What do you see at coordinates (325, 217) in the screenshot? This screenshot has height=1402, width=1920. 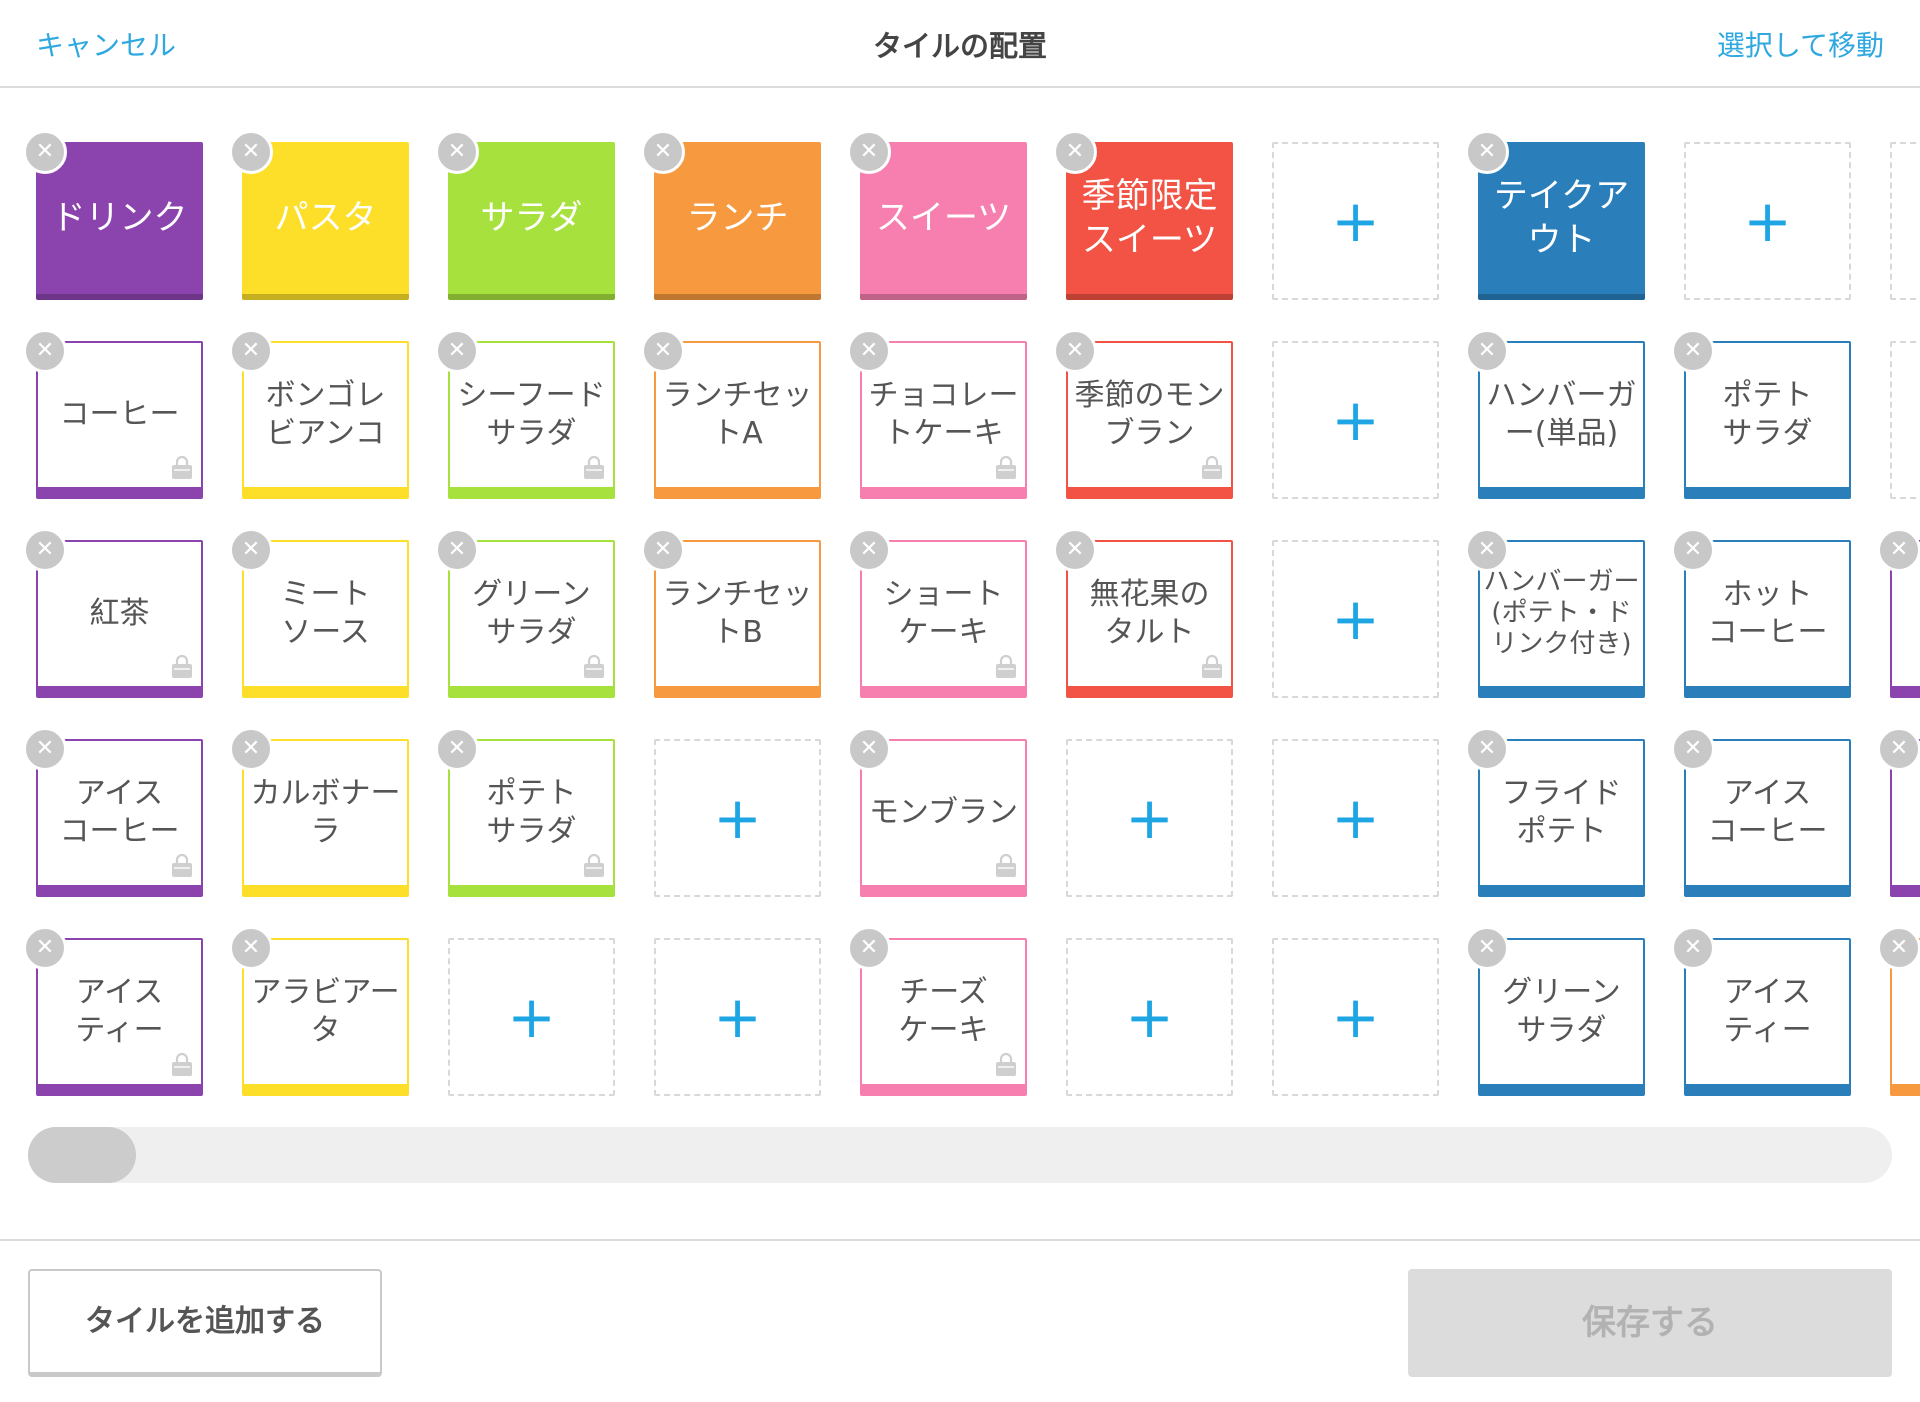 I see `tile-label: パスタ` at bounding box center [325, 217].